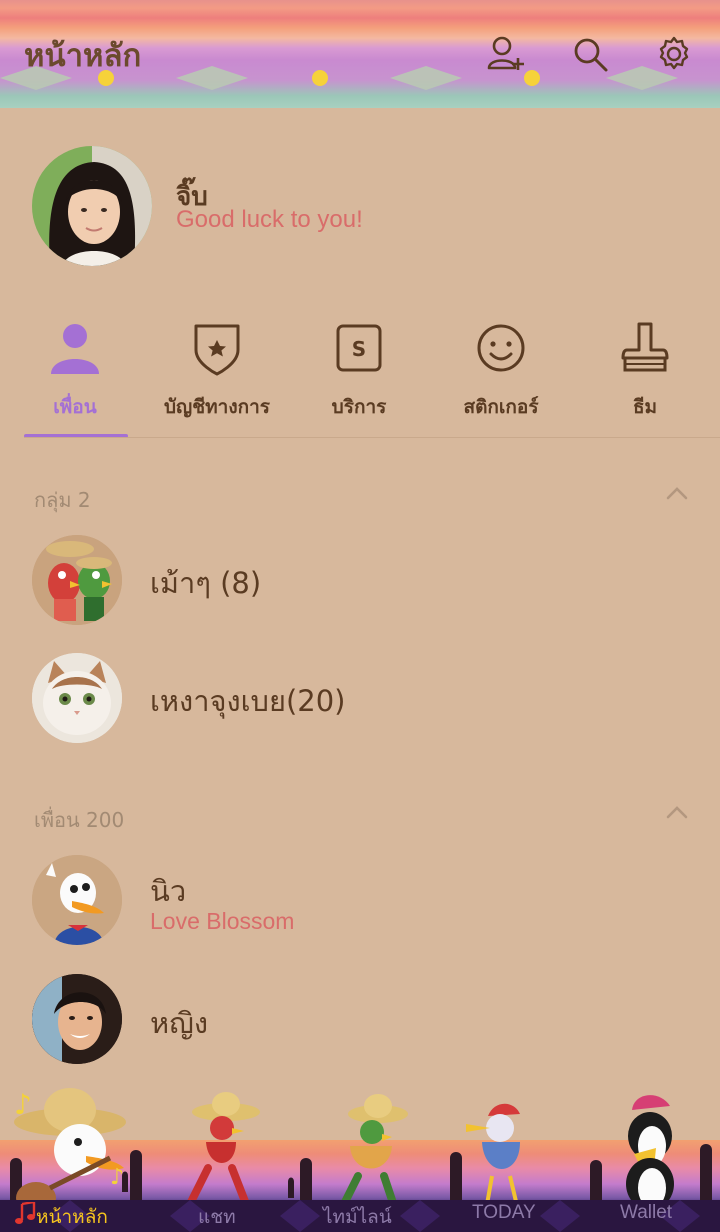  Describe the element at coordinates (75, 349) in the screenshot. I see `person-icon` at that location.